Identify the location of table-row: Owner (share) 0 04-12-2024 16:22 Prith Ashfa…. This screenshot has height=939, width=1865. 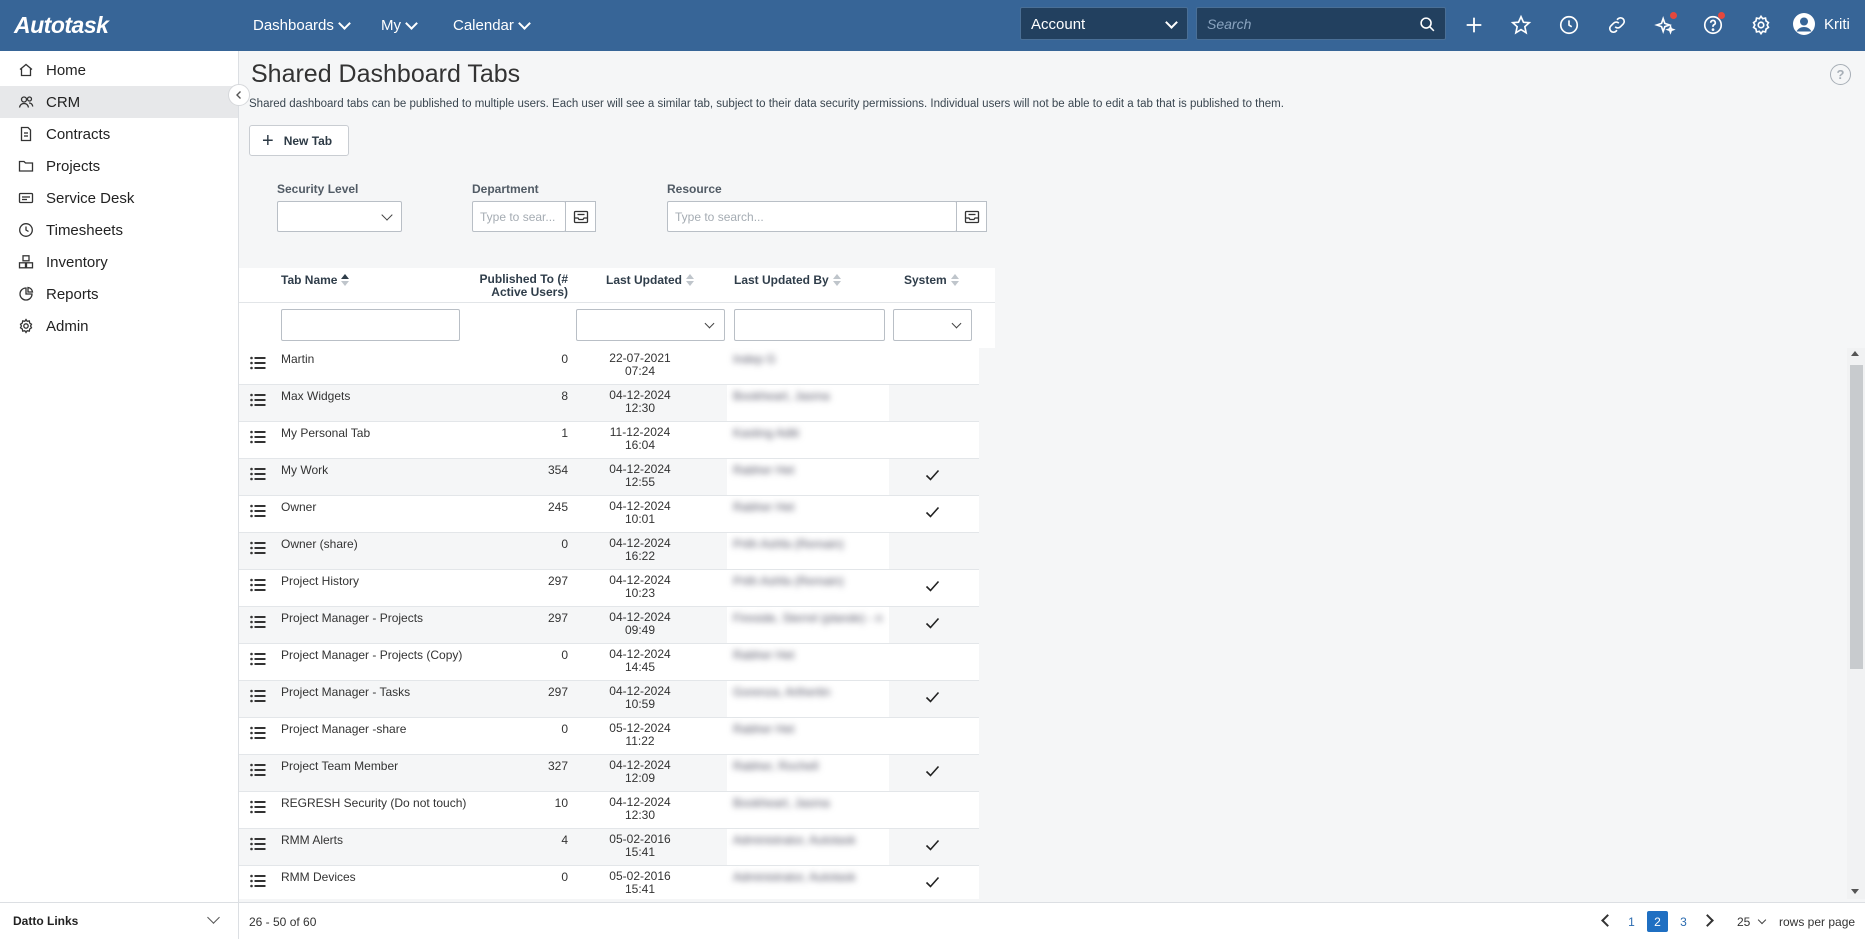
(609, 551).